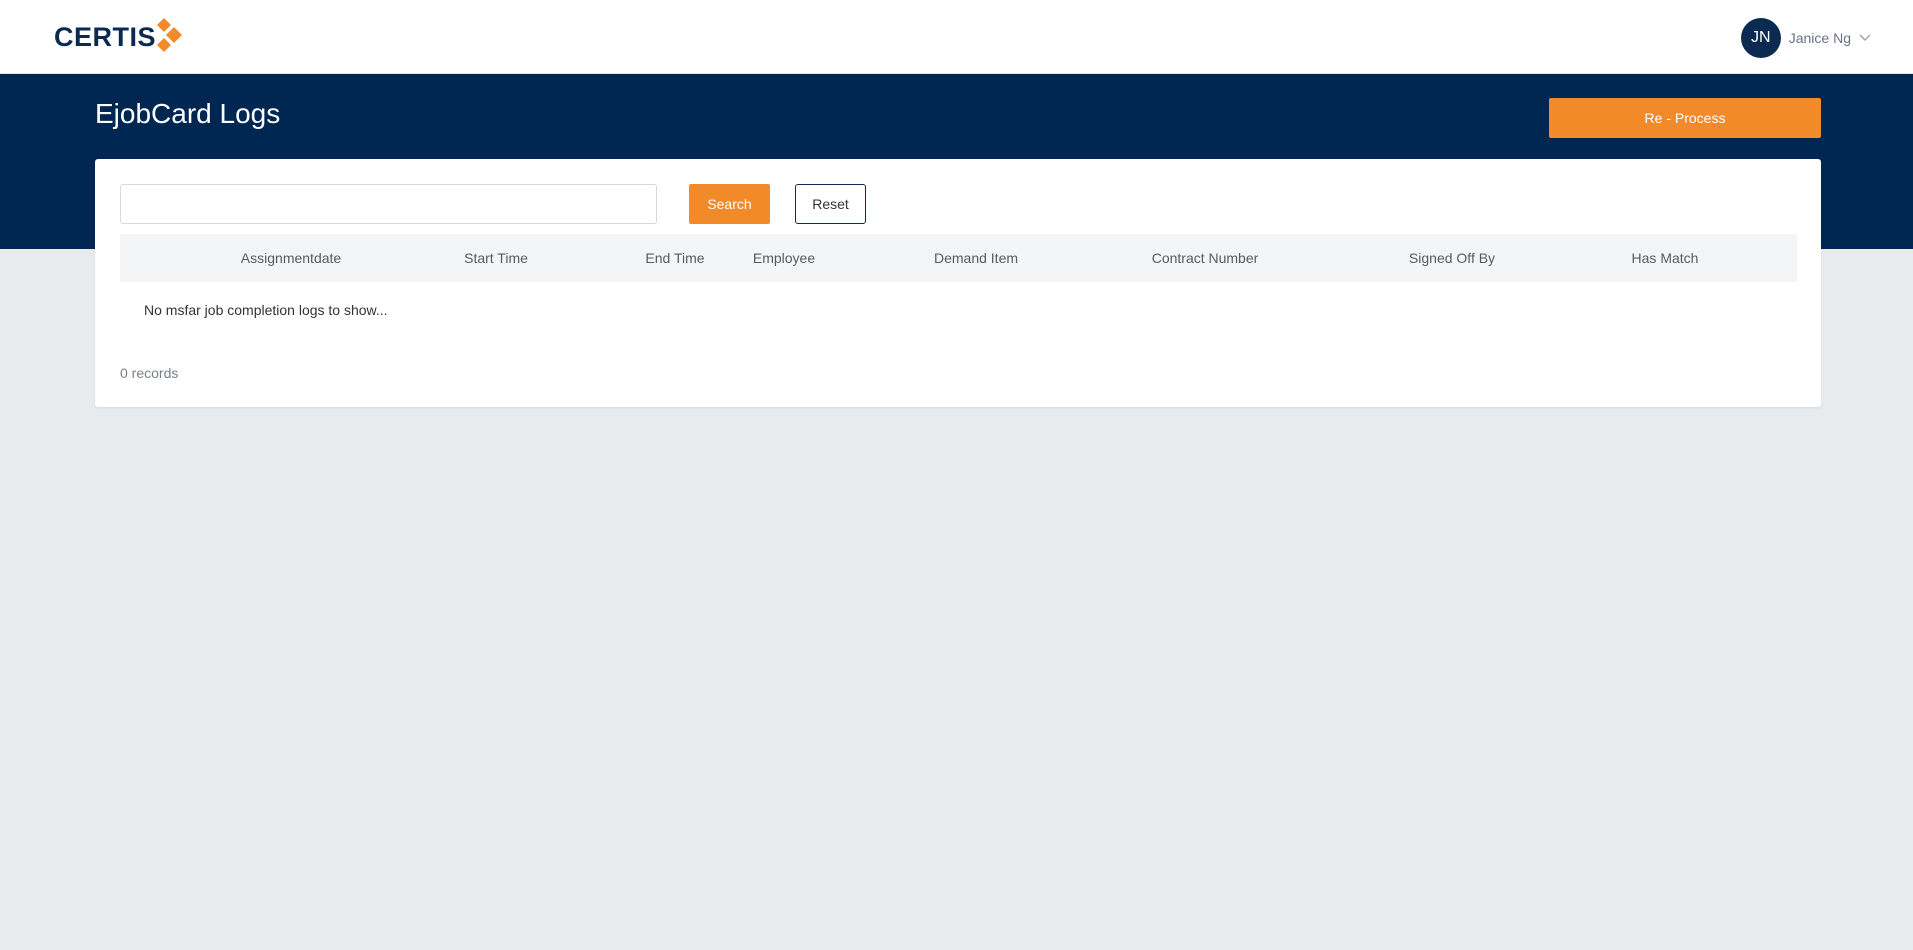  Describe the element at coordinates (188, 113) in the screenshot. I see `page-title: EjobCard Logs` at that location.